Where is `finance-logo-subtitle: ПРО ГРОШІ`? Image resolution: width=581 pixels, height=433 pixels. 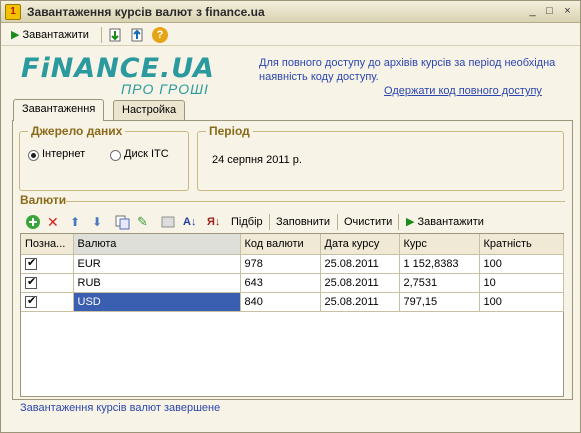 finance-logo-subtitle: ПРО ГРОШІ is located at coordinates (165, 89).